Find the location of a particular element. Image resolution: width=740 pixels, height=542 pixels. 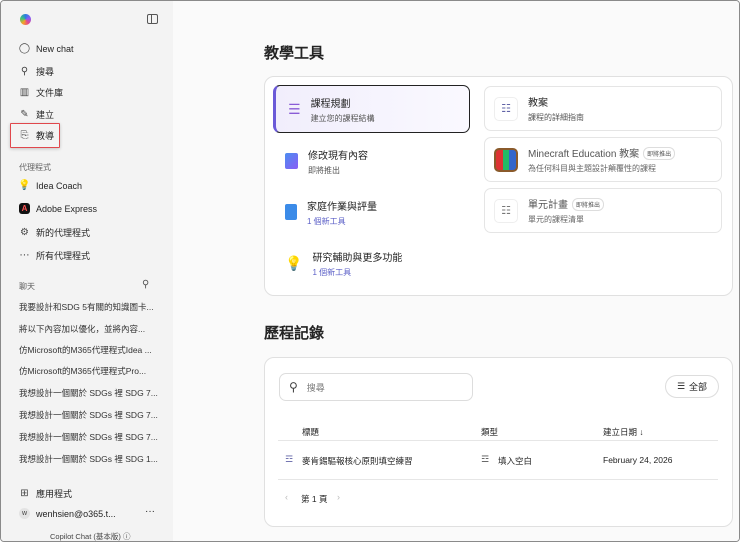

edit-document-icon is located at coordinates (291, 161).